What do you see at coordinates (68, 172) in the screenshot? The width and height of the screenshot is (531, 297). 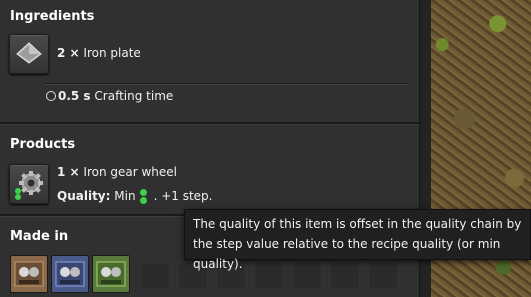 I see `product-amount: 1 ×` at bounding box center [68, 172].